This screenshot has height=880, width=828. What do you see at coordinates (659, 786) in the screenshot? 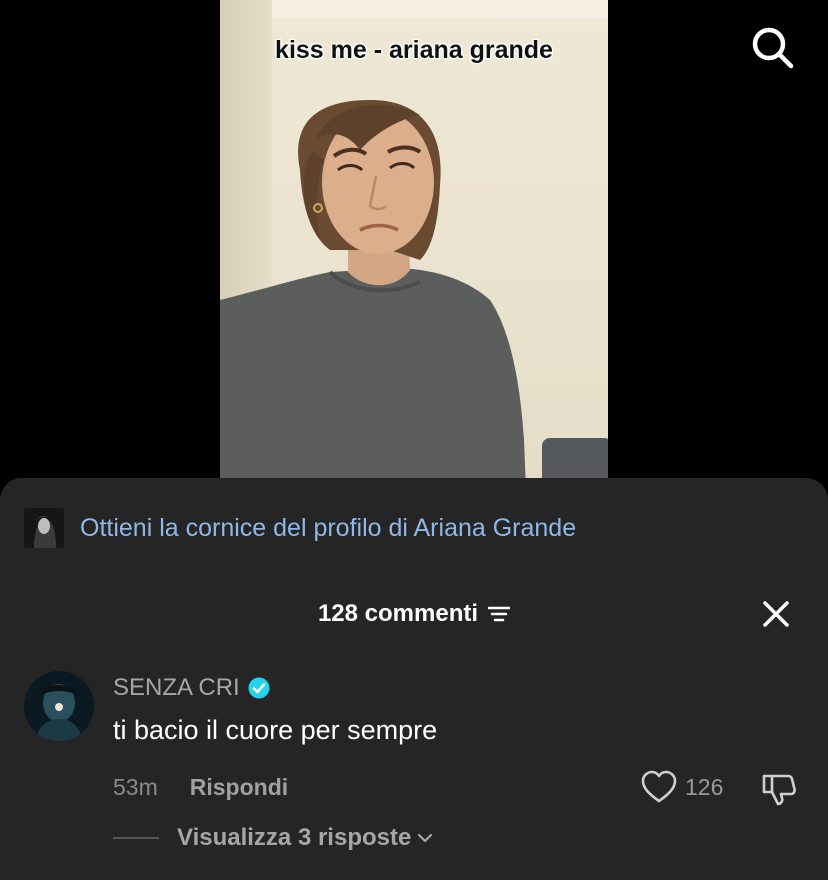
I see `heart-icon` at bounding box center [659, 786].